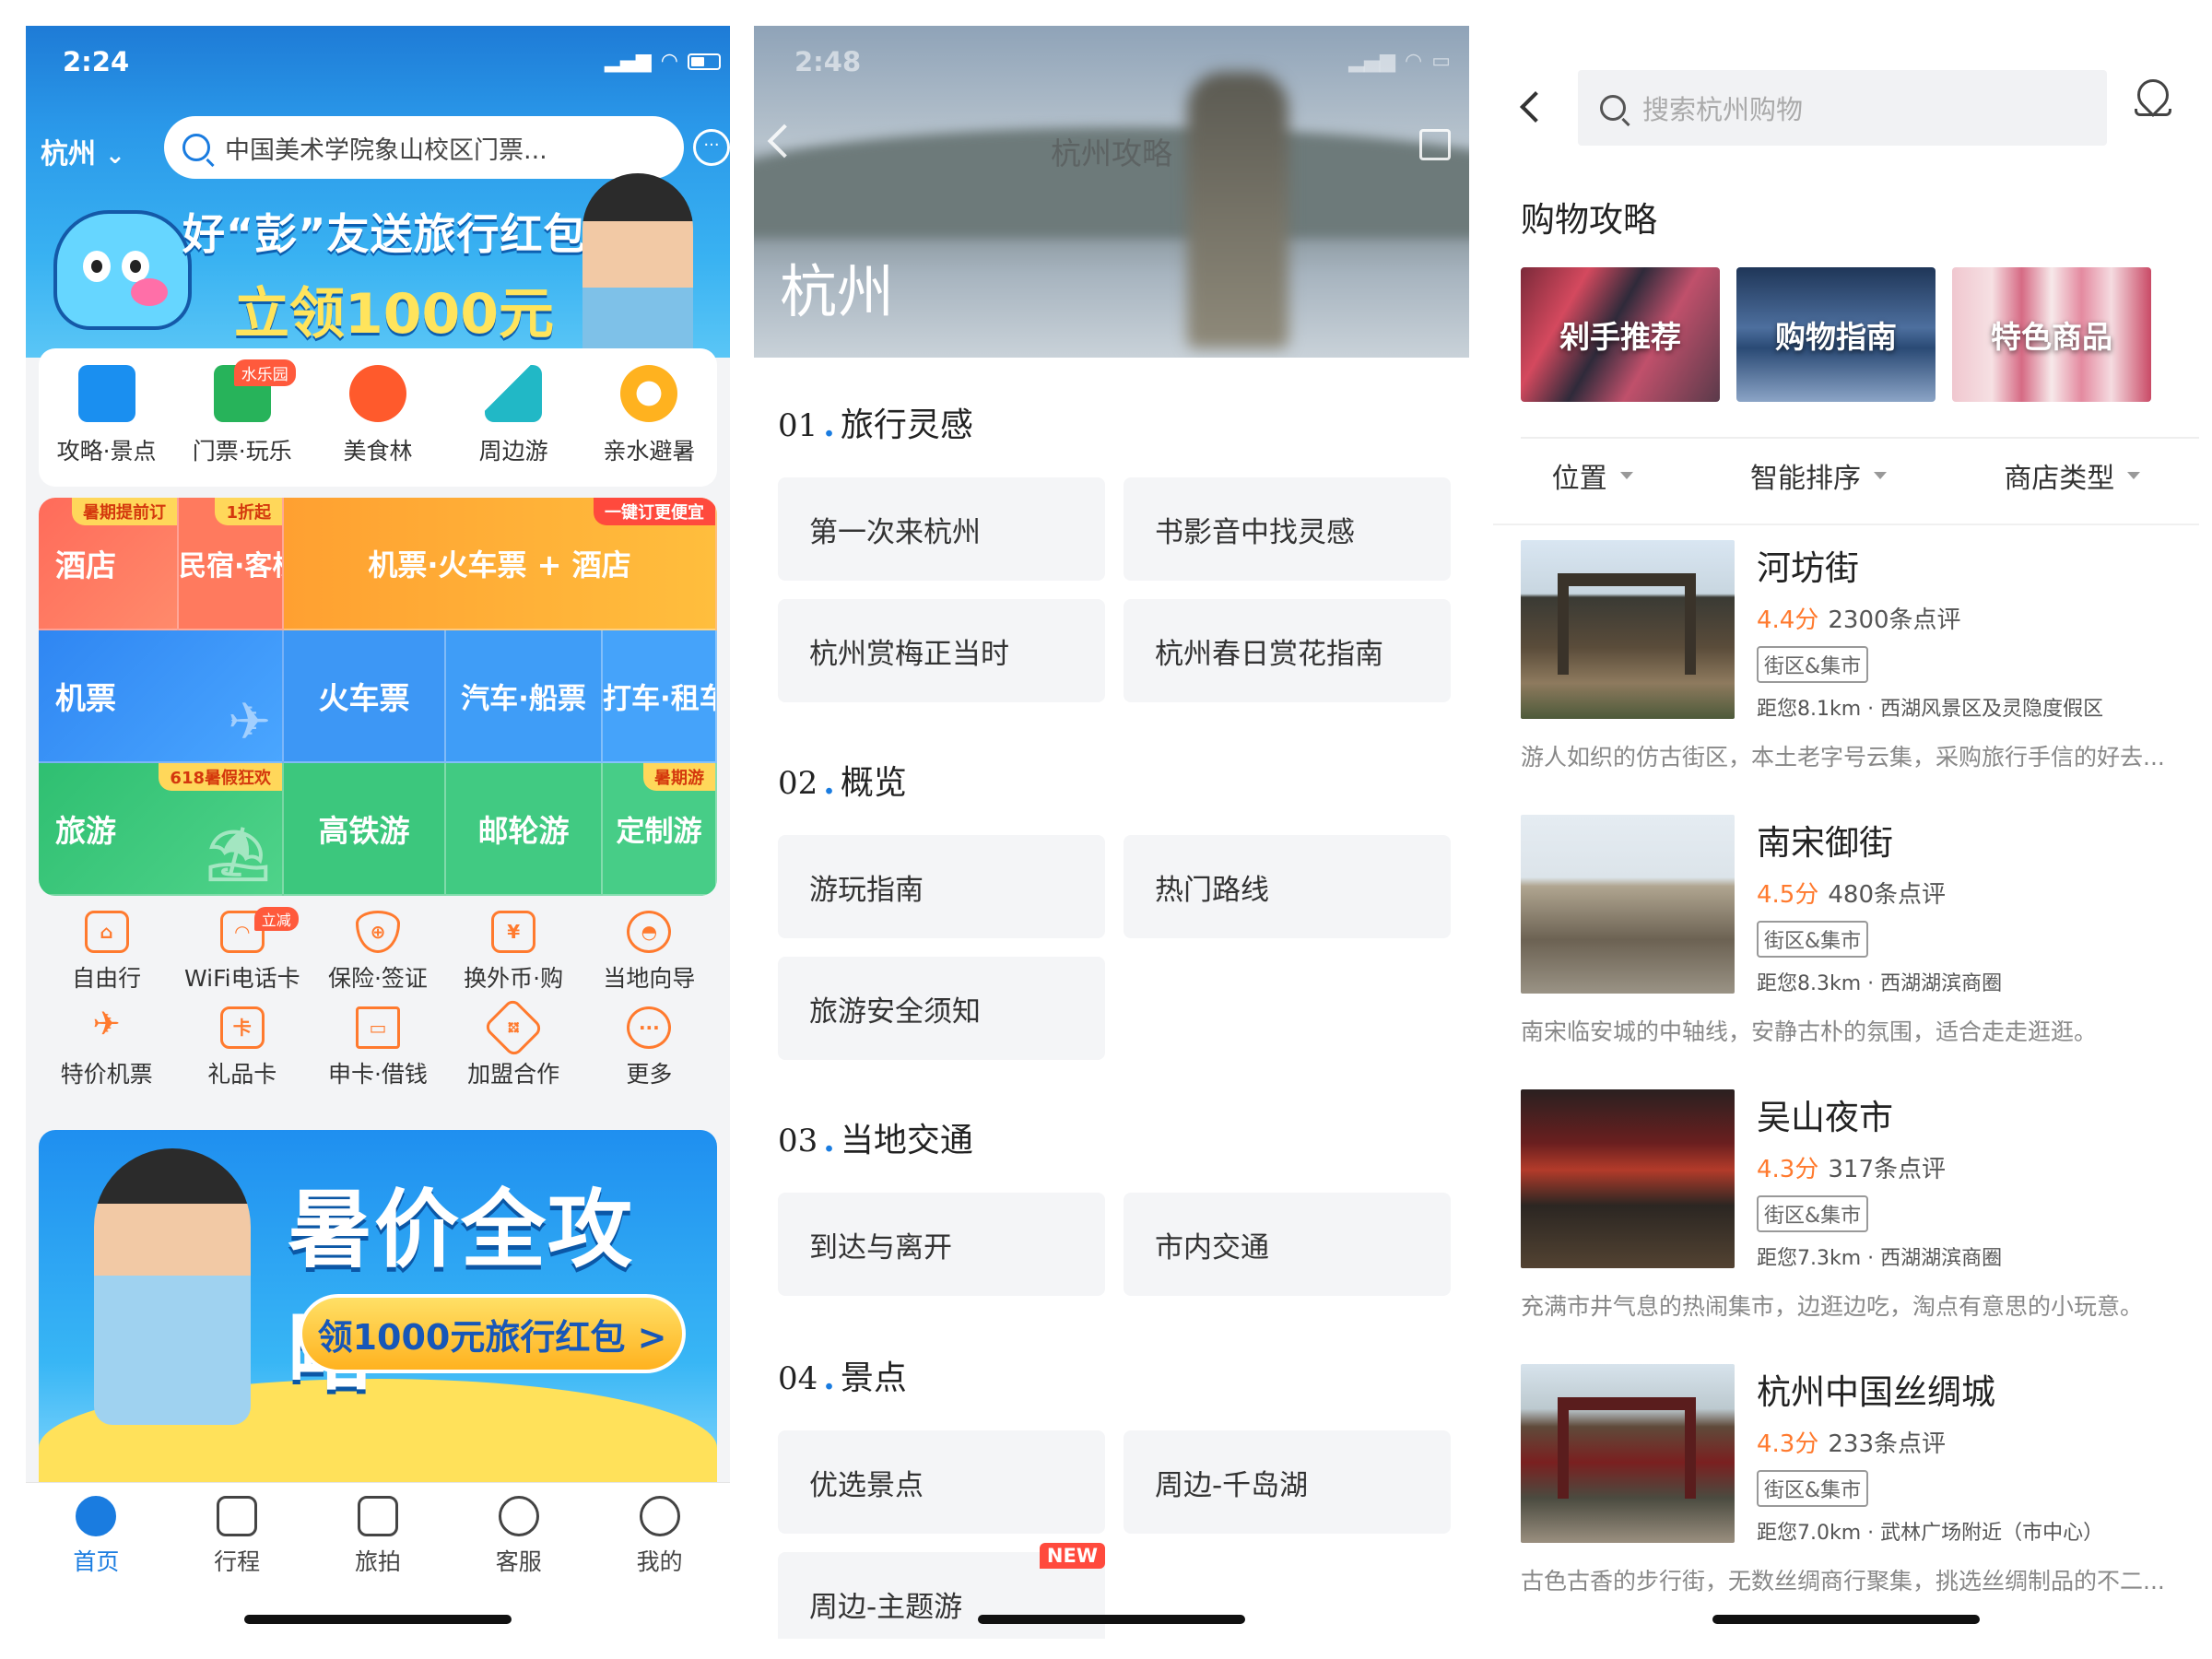 This screenshot has height=1659, width=2212. Describe the element at coordinates (524, 696) in the screenshot. I see `grid-bus: 汽车·船票` at that location.